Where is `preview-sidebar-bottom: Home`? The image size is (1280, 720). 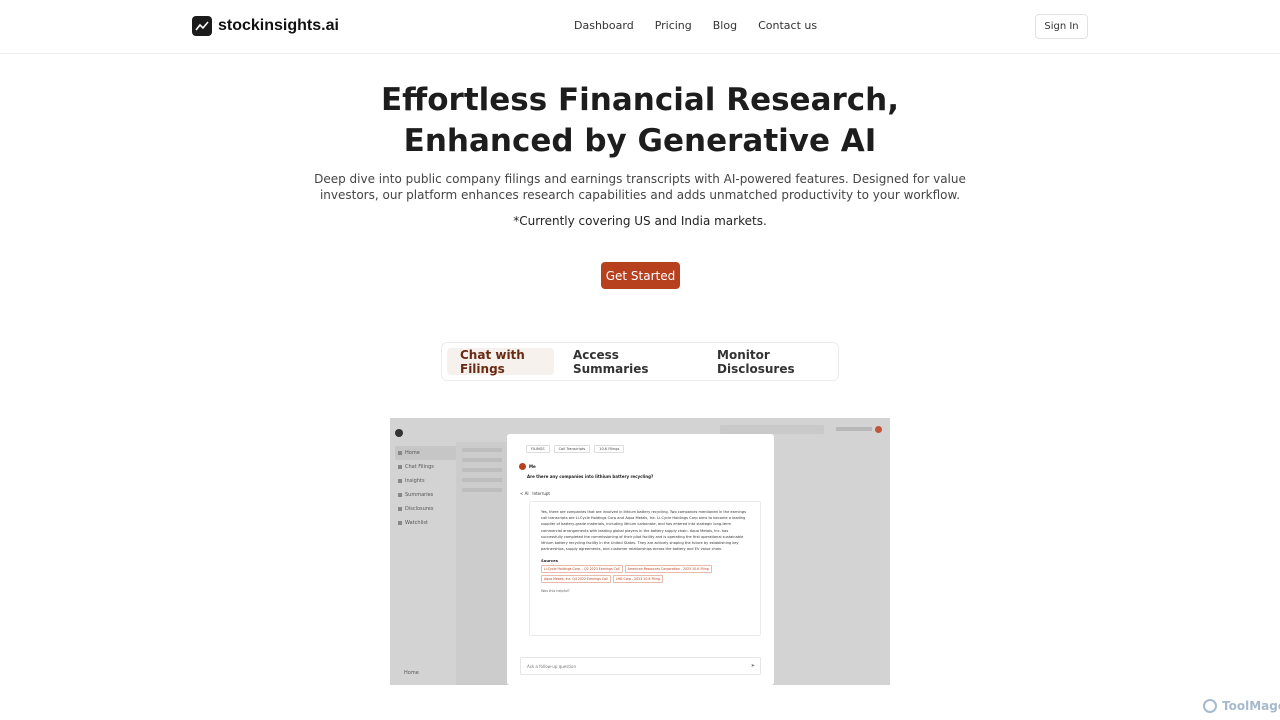
preview-sidebar-bottom: Home is located at coordinates (411, 673).